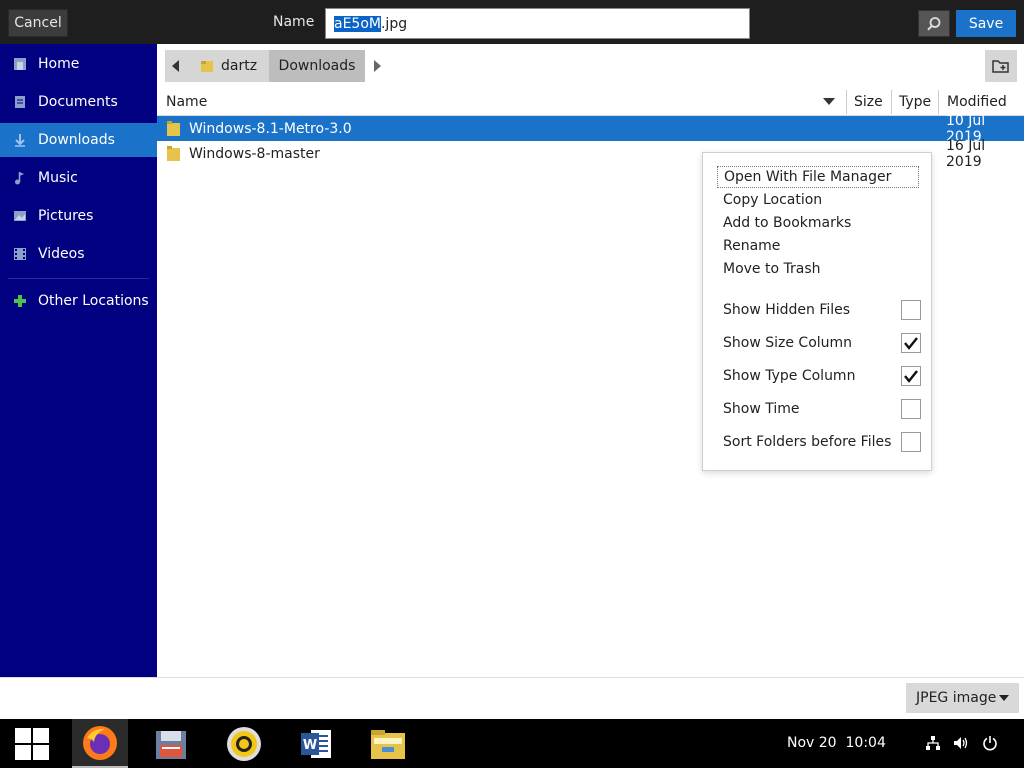 This screenshot has width=1024, height=768. Describe the element at coordinates (294, 22) in the screenshot. I see `name-label: Name` at that location.